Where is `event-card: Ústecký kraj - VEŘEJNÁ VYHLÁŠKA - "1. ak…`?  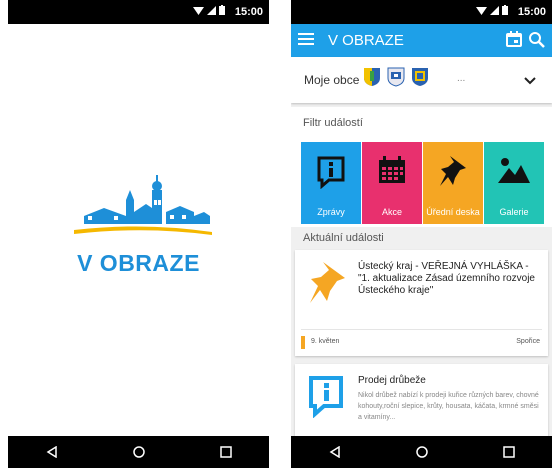
event-card: Ústecký kraj - VEŘEJNÁ VYHLÁŠKA - "1. ak… is located at coordinates (421, 303).